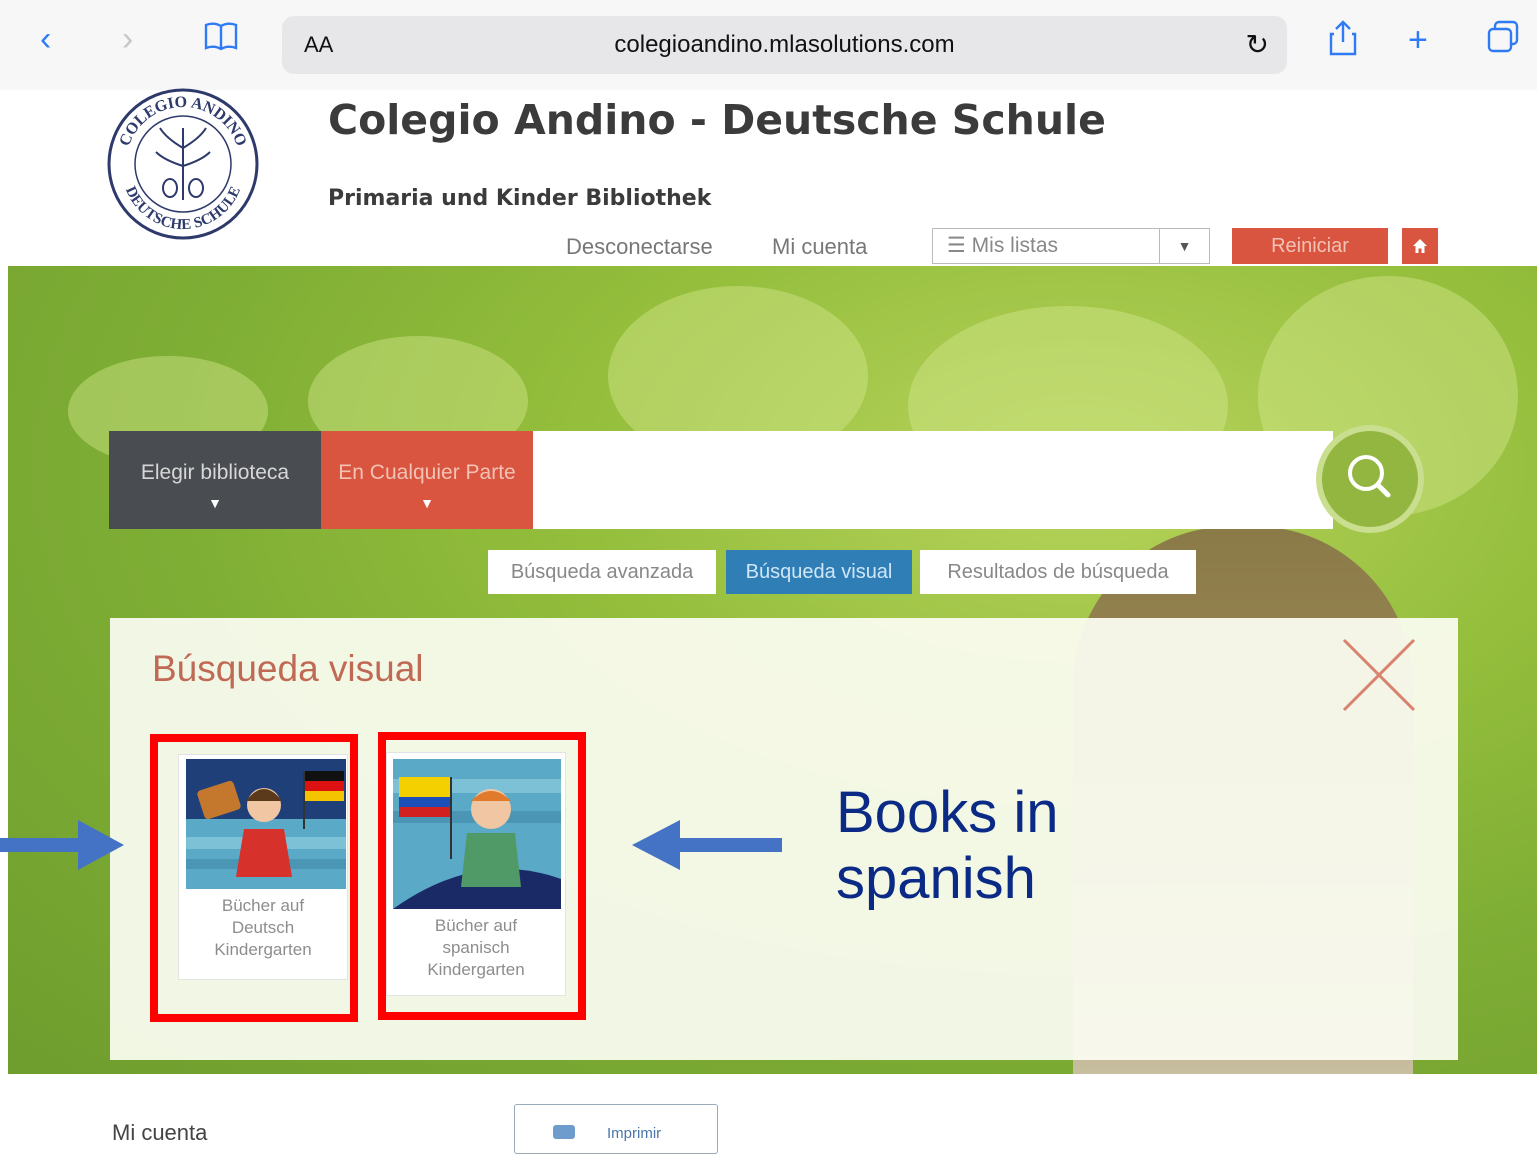 This screenshot has height=1154, width=1537. Describe the element at coordinates (45, 39) in the screenshot. I see `back-icon: ‹` at that location.